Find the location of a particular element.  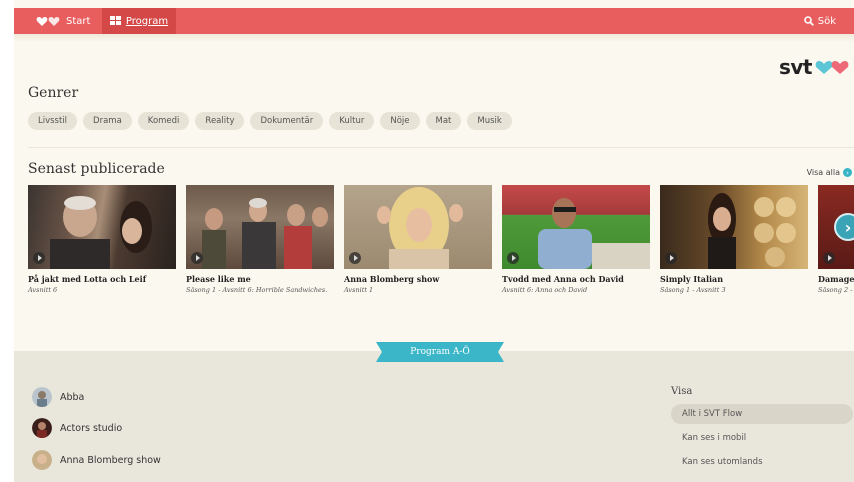

episode-subtitle: Avsnitt 1 is located at coordinates (359, 290).